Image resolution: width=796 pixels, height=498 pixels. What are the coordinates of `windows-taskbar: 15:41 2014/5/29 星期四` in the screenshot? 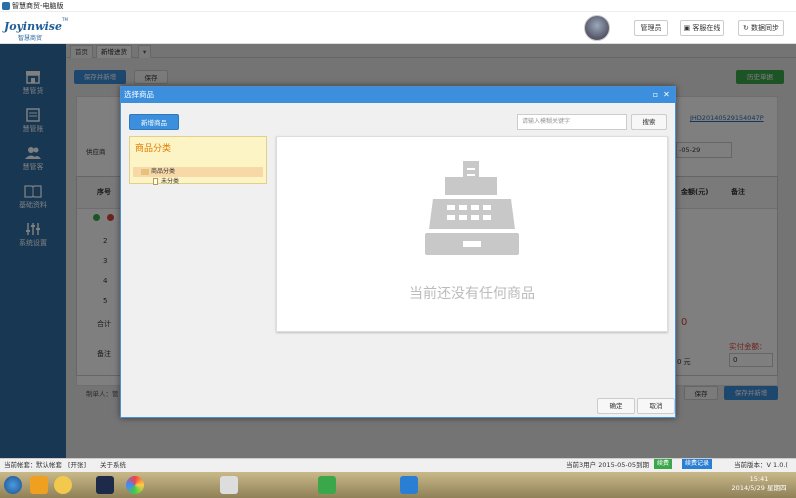 It's located at (398, 485).